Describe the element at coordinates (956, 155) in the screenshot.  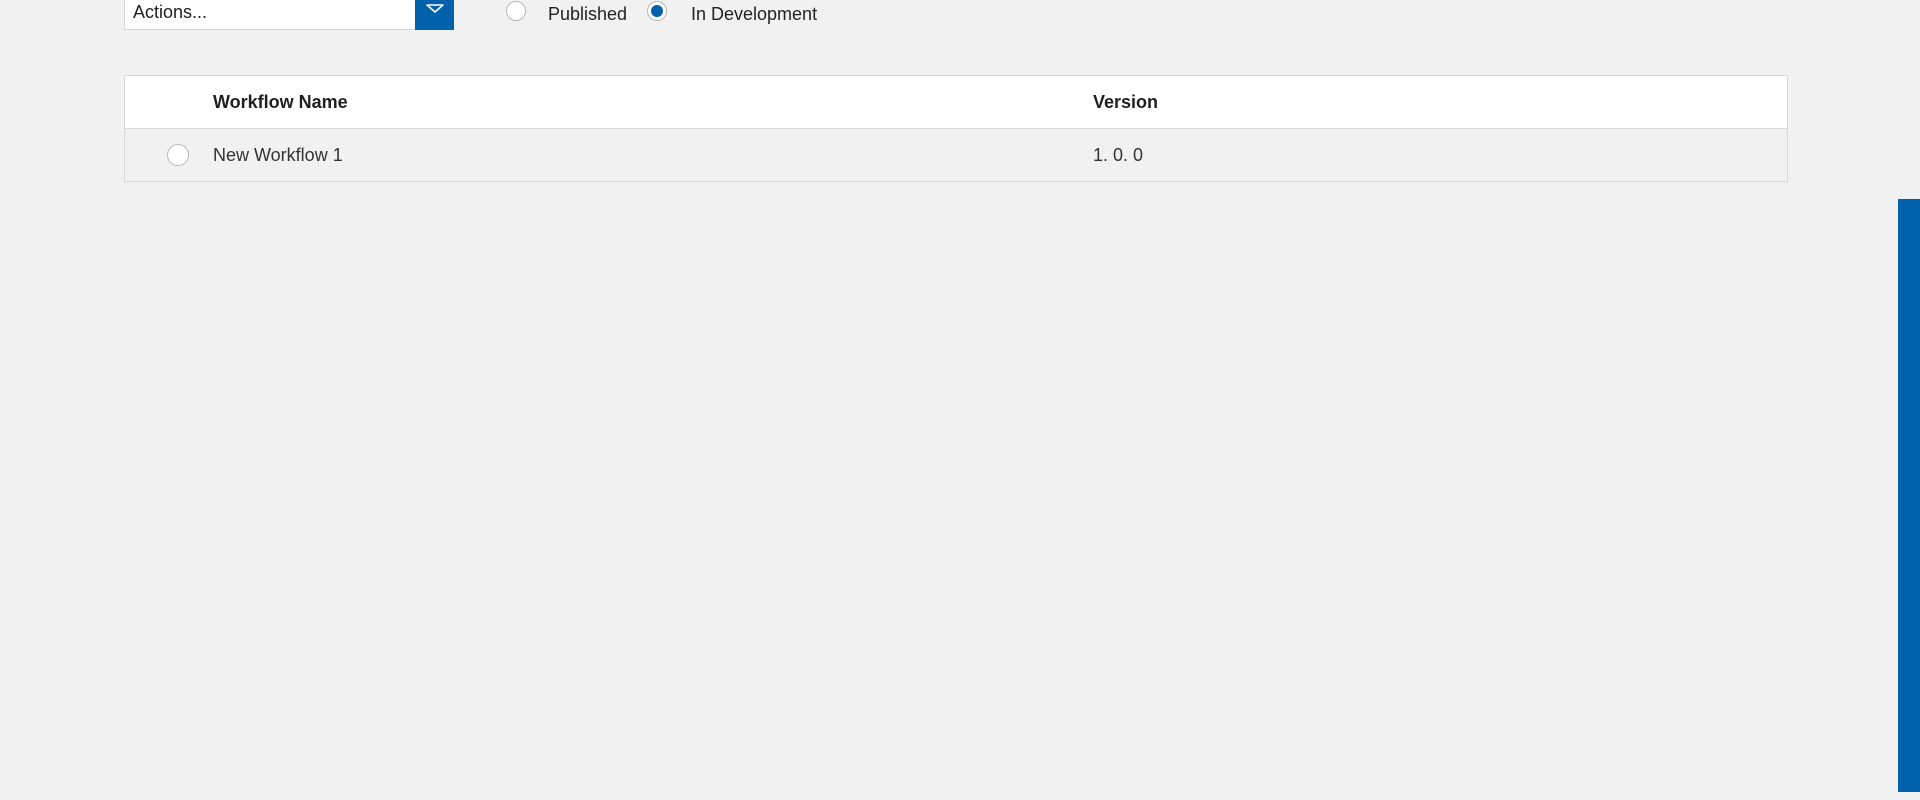
I see `table-row: New Workflow 1 1. 0. 0` at that location.